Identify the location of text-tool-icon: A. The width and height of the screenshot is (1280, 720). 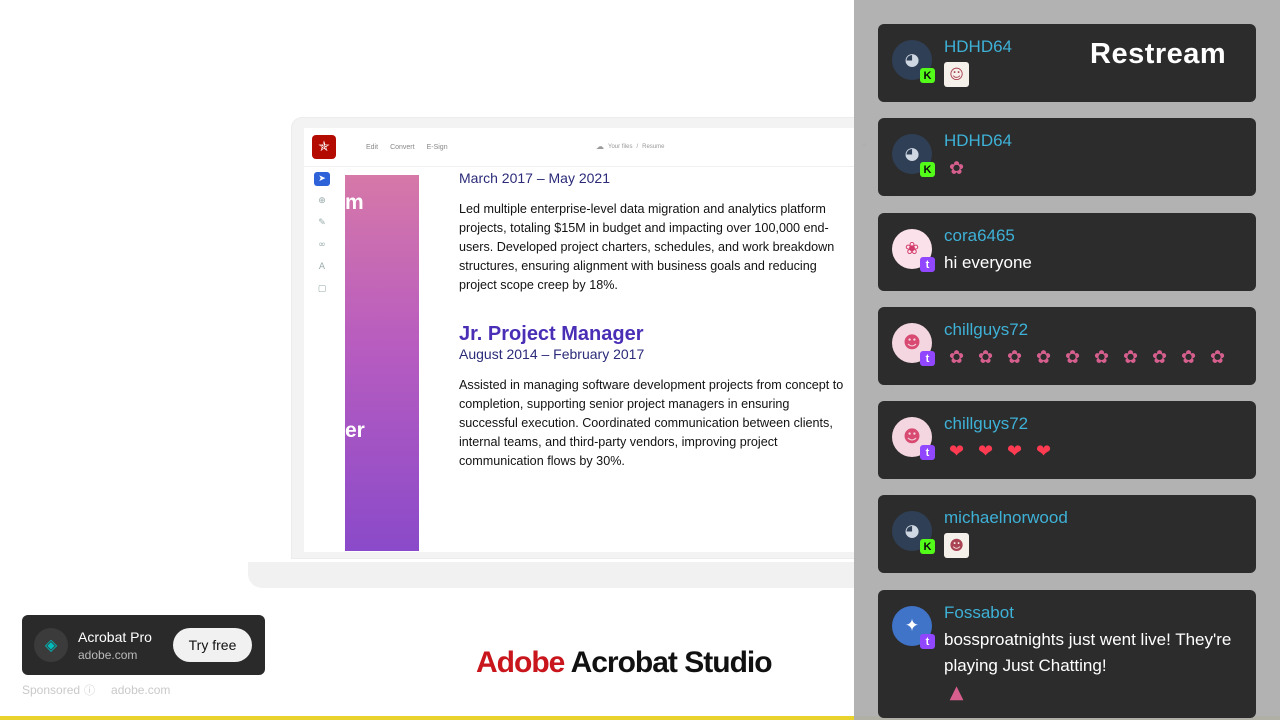
(322, 267).